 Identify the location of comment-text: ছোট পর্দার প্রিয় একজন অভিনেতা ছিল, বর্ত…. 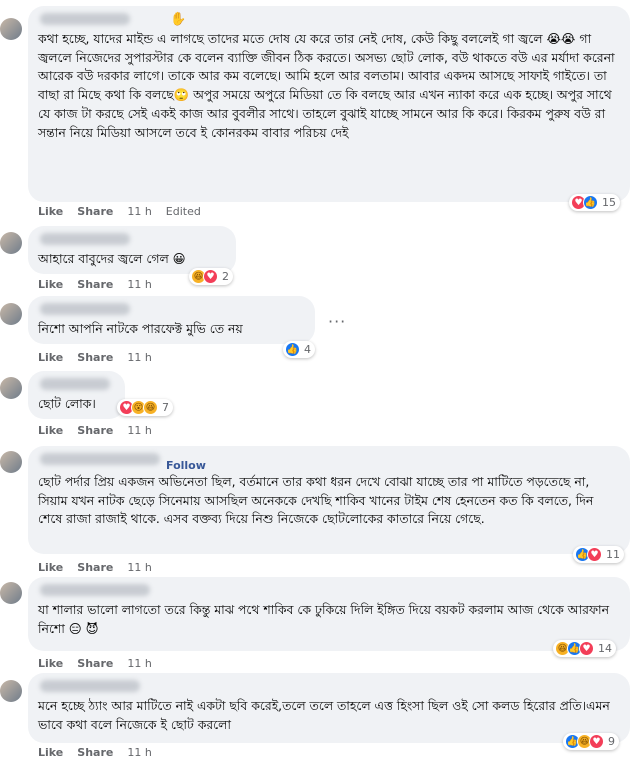
(316, 500).